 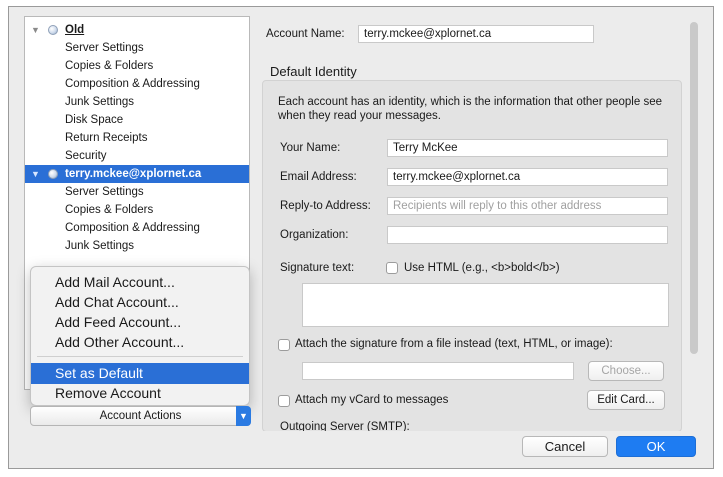 I want to click on signature-text-label: Signature text:, so click(x=317, y=268).